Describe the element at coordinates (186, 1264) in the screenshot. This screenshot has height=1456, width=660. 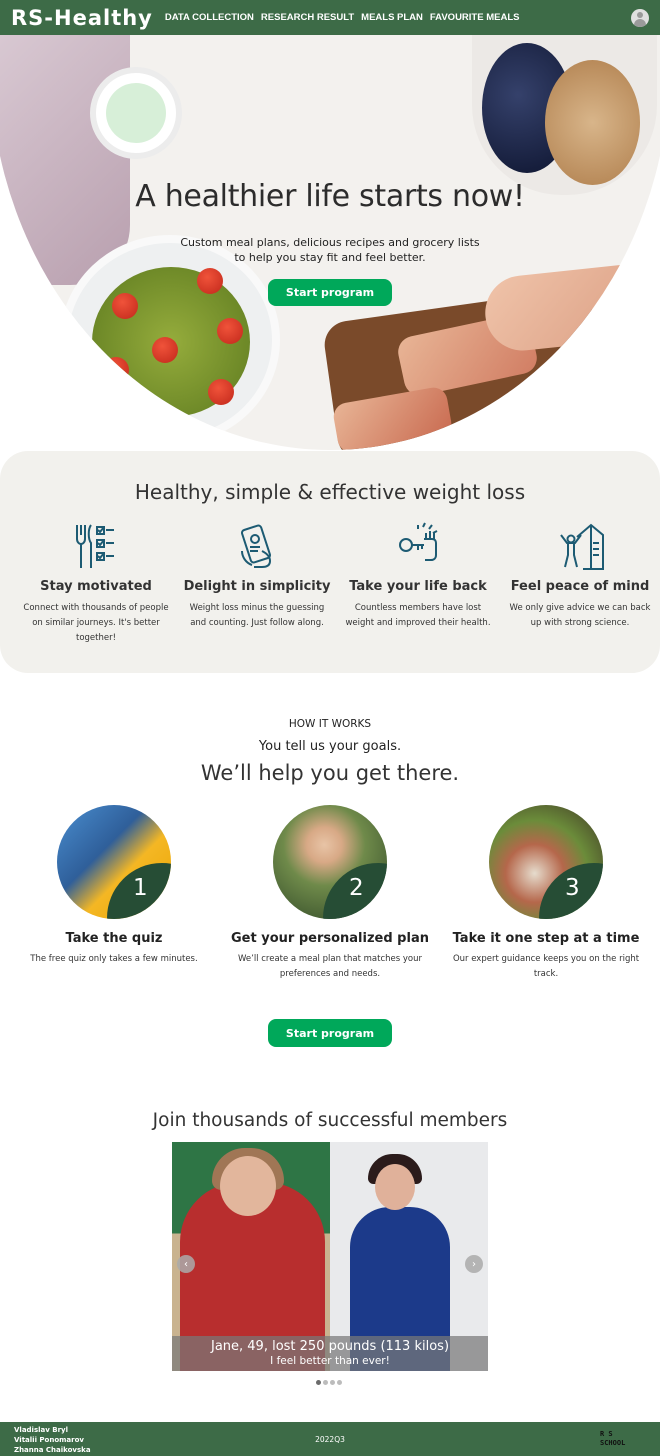
I see `carousel-prev-button: ‹` at that location.